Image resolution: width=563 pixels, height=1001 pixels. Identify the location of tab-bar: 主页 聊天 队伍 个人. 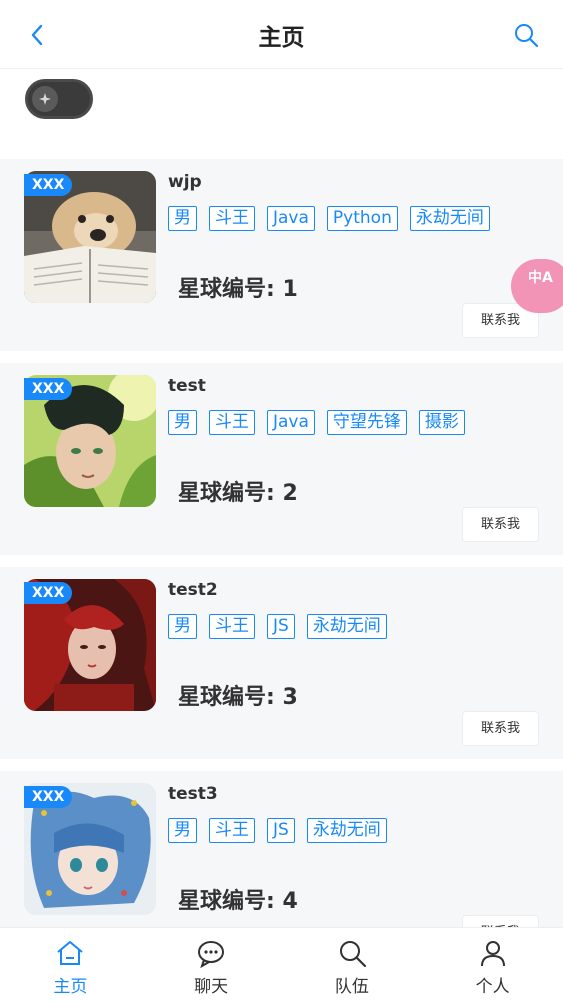
(281, 964).